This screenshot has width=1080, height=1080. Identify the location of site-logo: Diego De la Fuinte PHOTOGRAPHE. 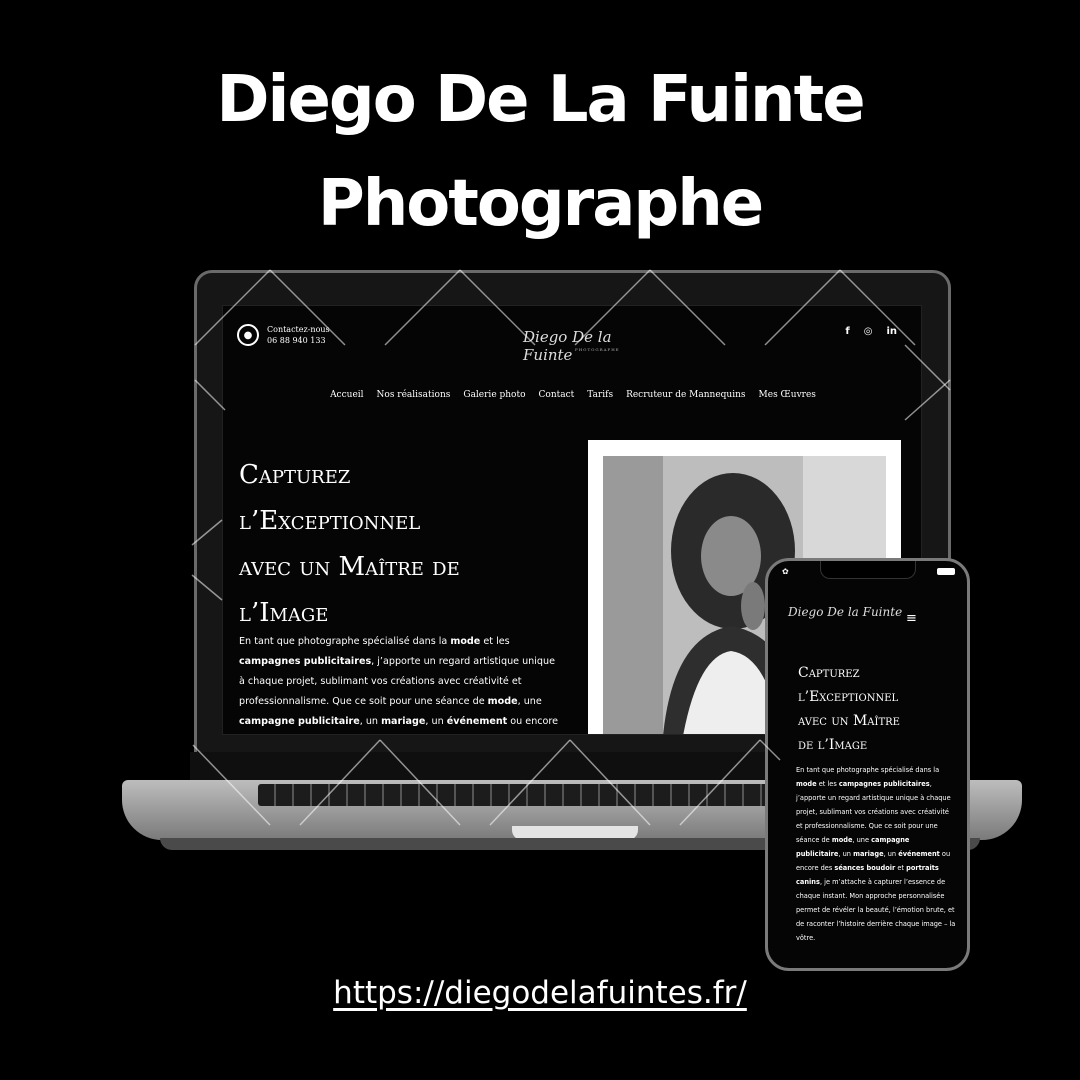
(571, 346).